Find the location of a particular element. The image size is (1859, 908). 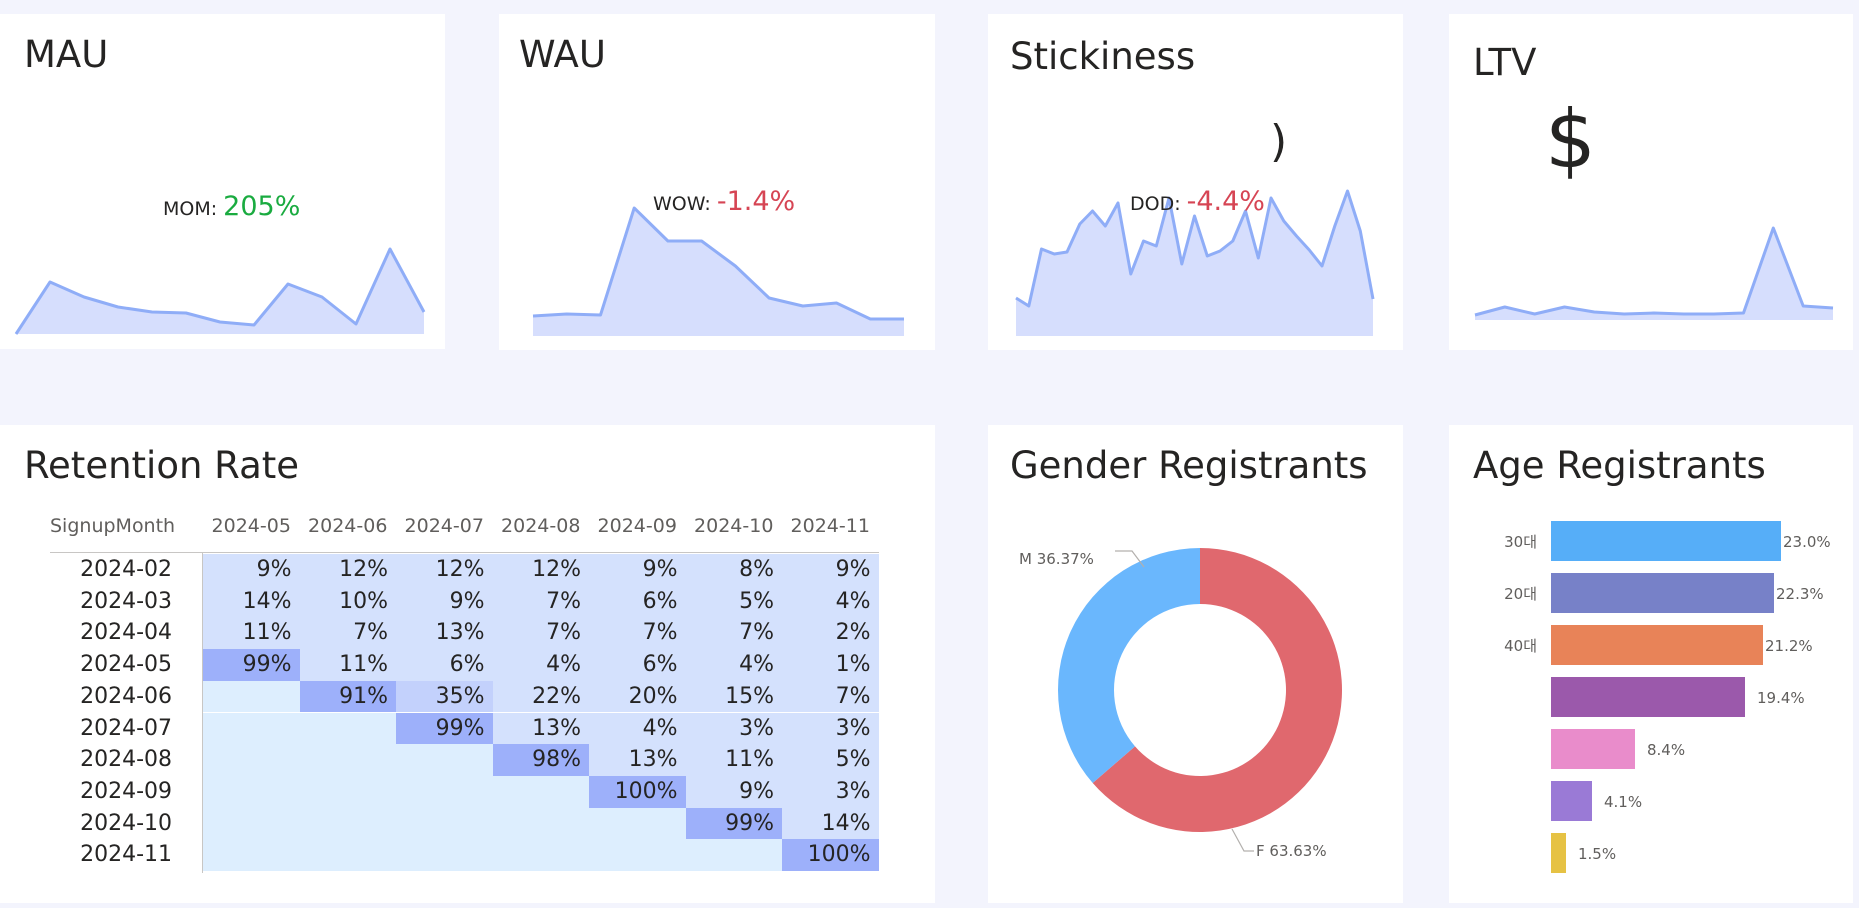

retention-row-label: 2024-08 is located at coordinates (126, 760).